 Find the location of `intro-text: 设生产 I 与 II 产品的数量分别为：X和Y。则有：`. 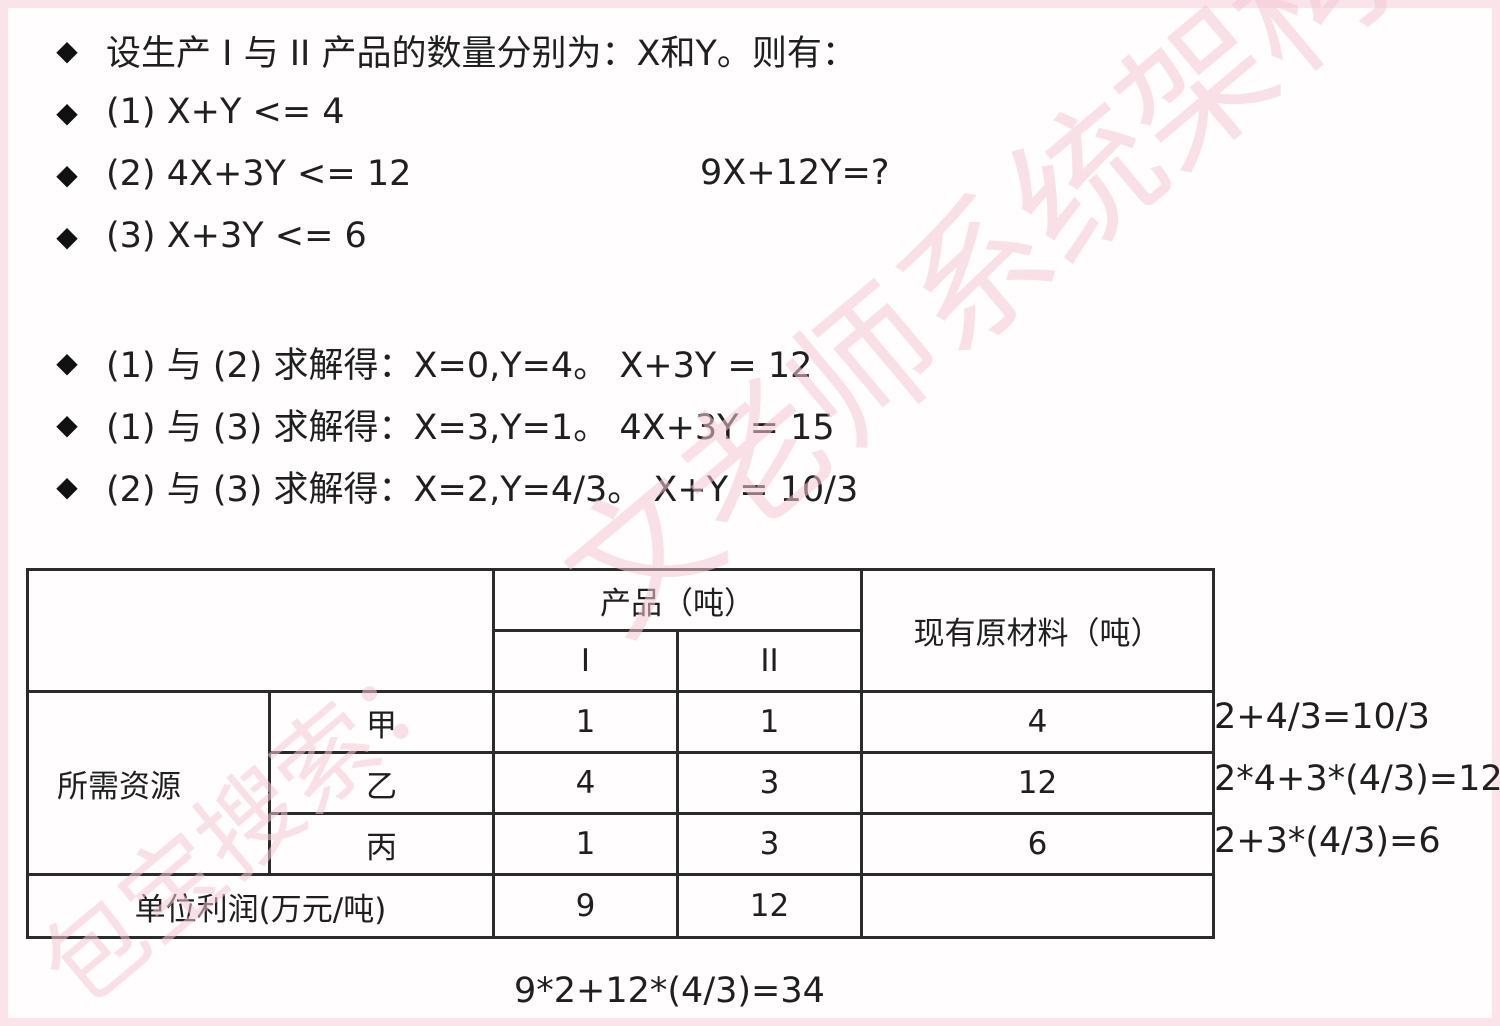

intro-text: 设生产 I 与 II 产品的数量分别为：X和Y。则有： is located at coordinates (481, 53).